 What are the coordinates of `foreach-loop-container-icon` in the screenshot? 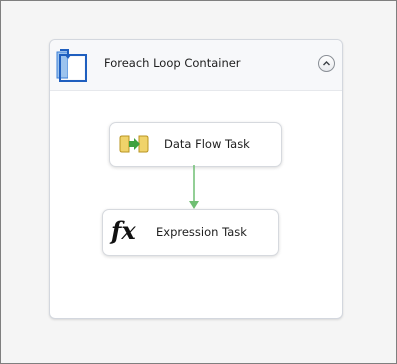 It's located at (72, 64).